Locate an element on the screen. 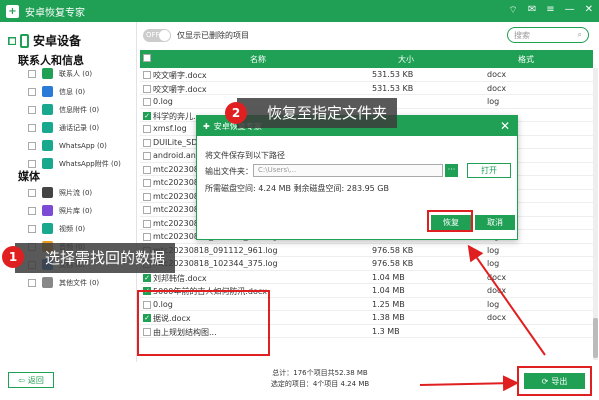 The width and height of the screenshot is (599, 400). step-2-badge: 2 is located at coordinates (236, 113).